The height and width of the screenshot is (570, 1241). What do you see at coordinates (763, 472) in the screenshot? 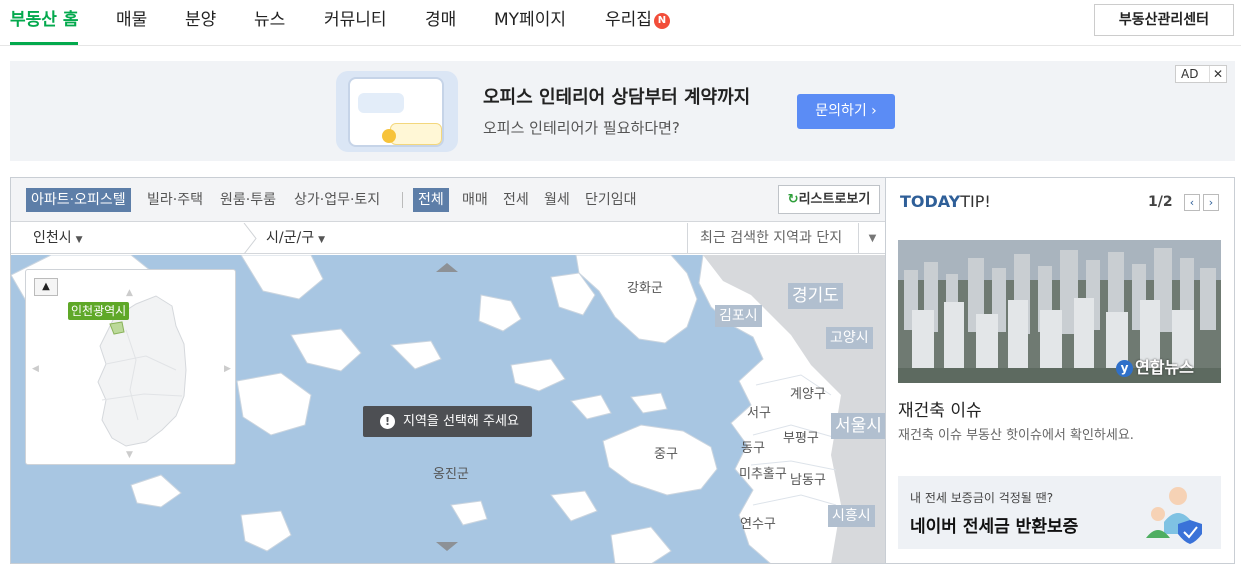
I see `map-label-michuhol: 미추홀구` at bounding box center [763, 472].